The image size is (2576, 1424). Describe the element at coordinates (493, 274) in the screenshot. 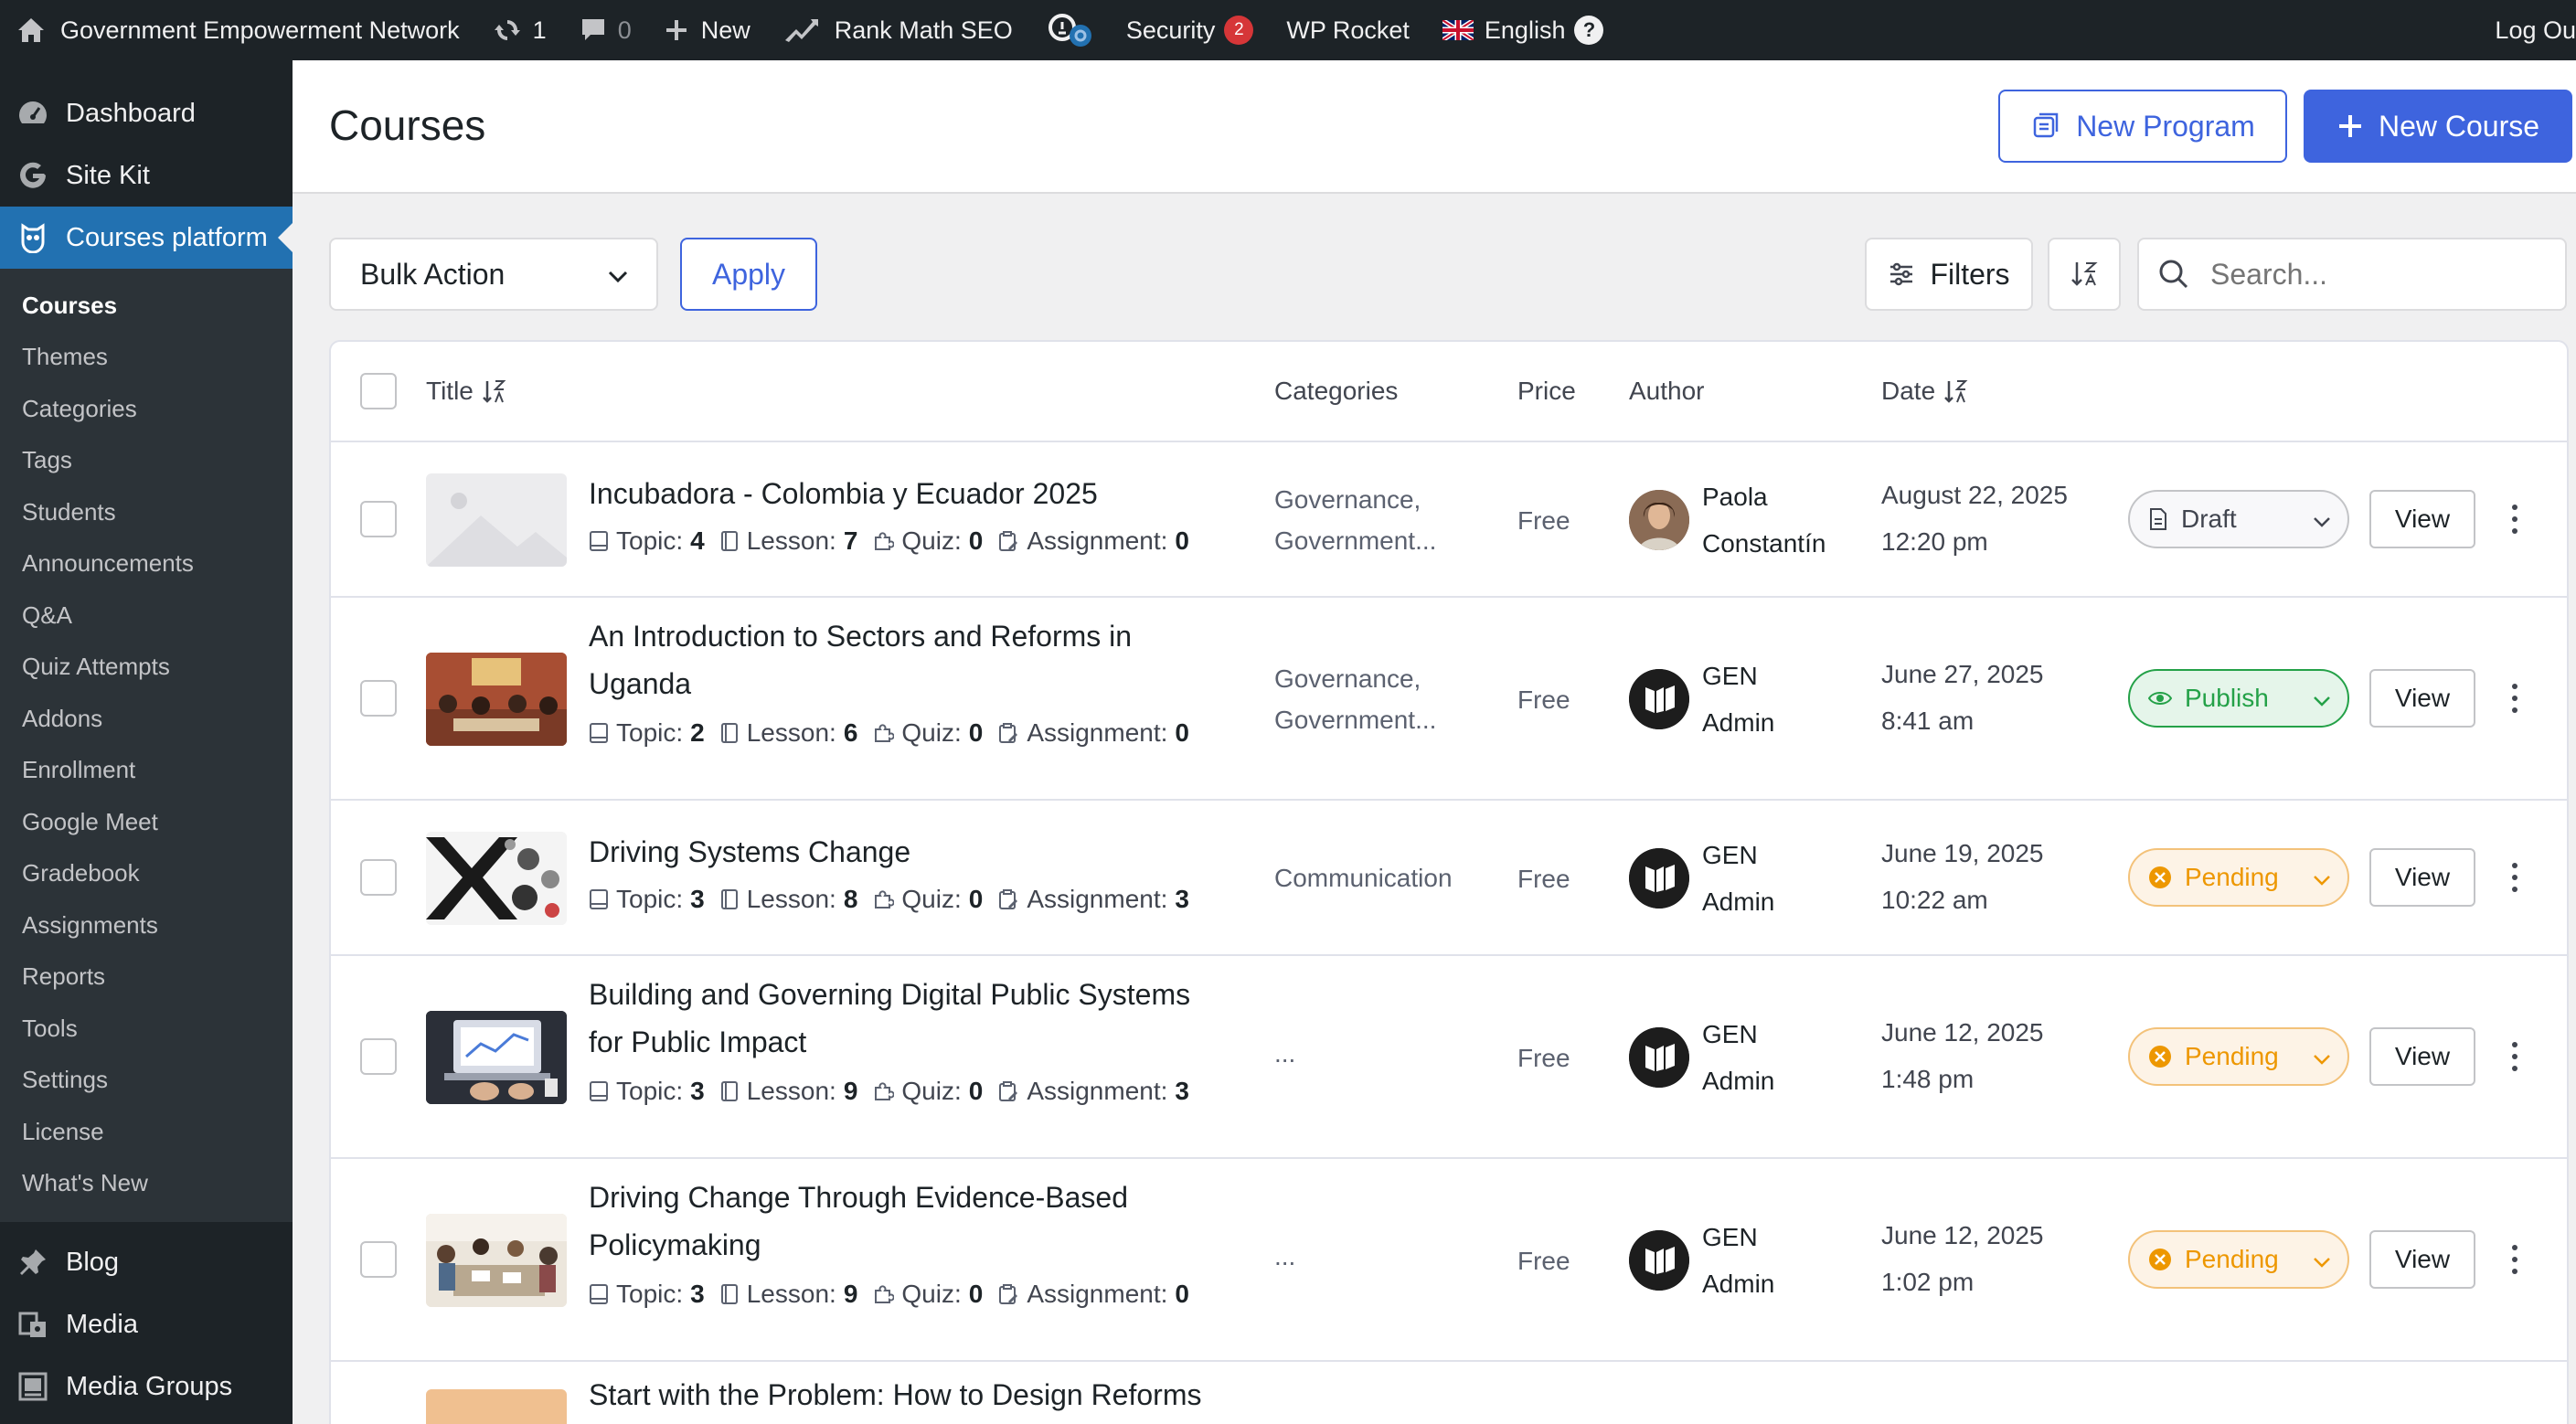

I see `bulk-action-select: Bulk Action` at that location.